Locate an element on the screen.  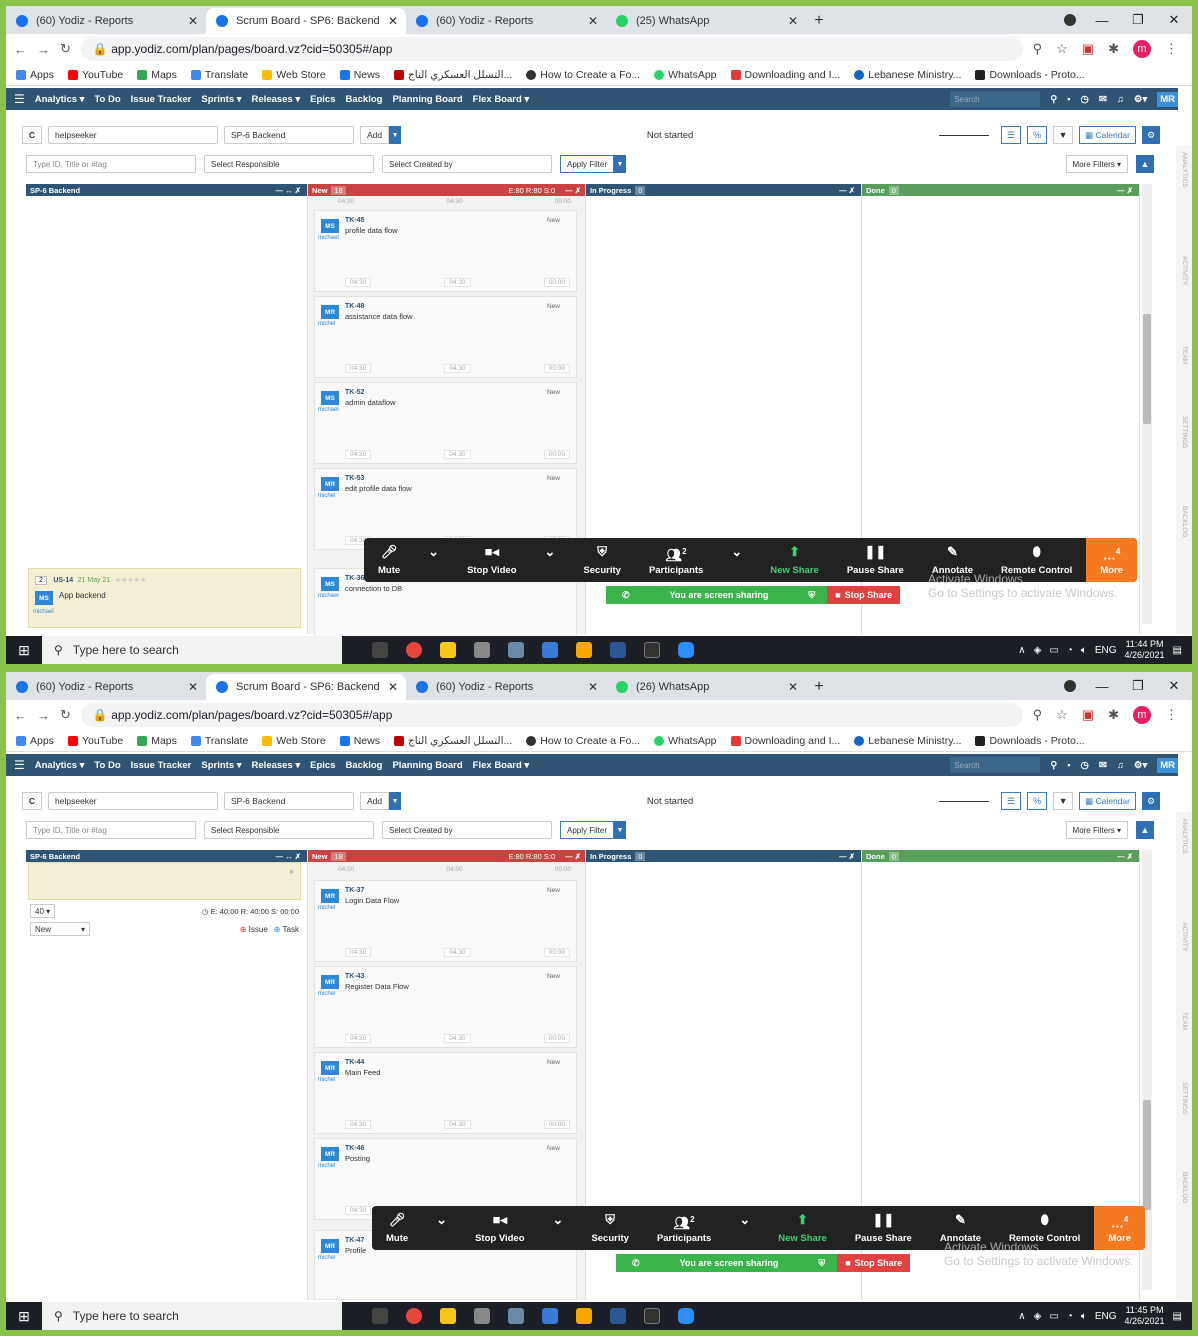
browser-tab: (26) WhatsApp ✕ is located at coordinates (706, 687).